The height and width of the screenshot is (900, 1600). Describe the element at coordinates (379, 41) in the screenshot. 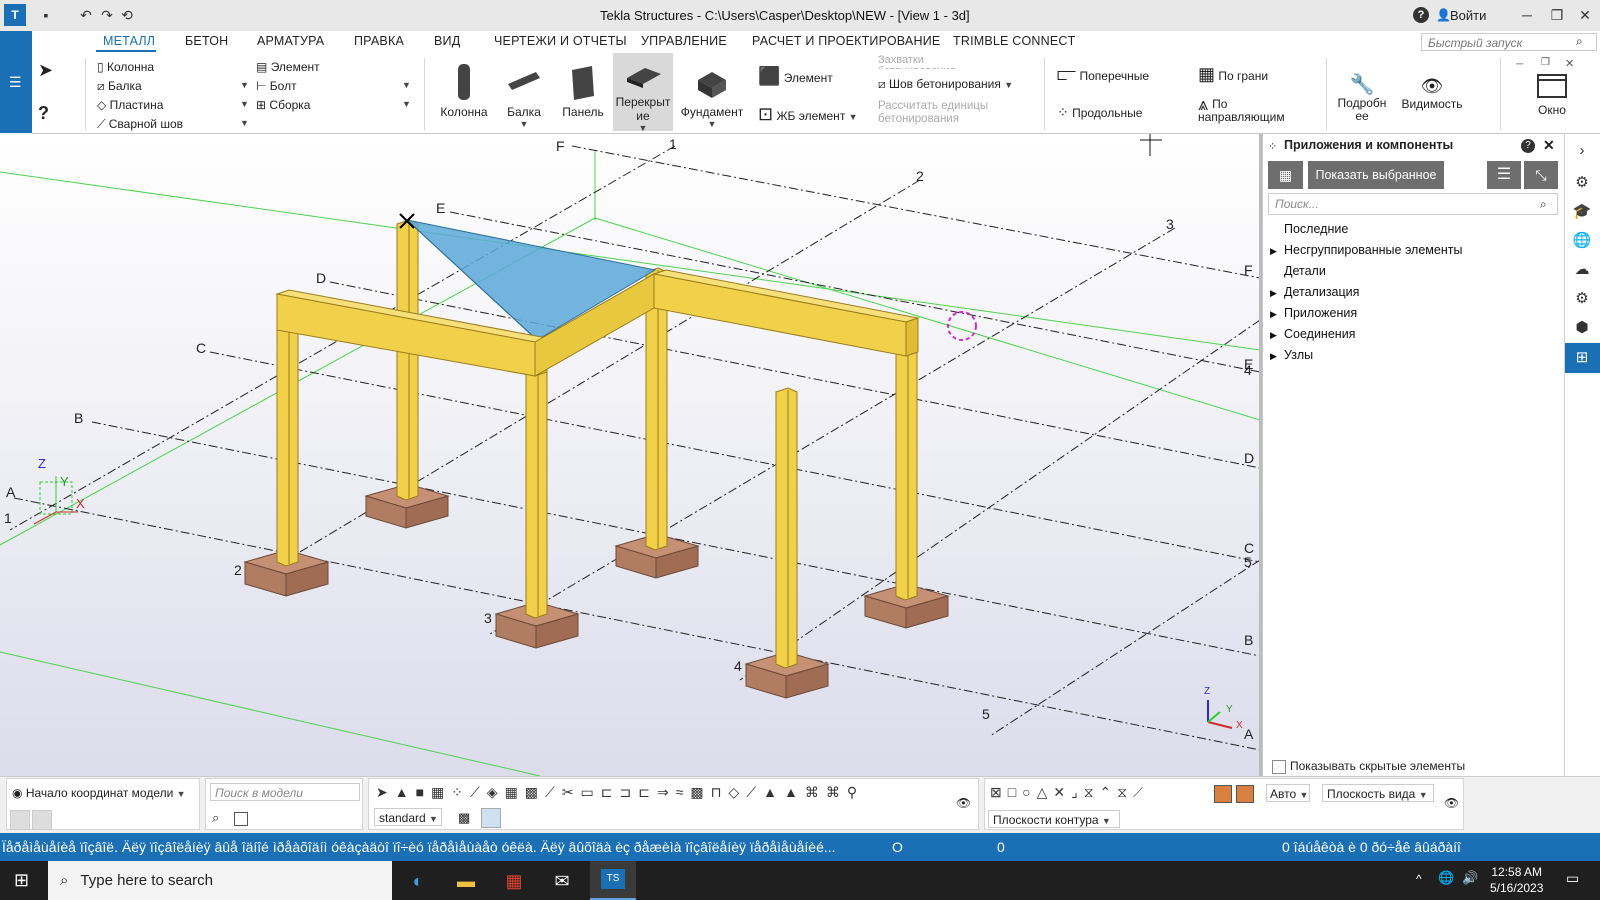

I see `tab-edit: ПРАВКА` at that location.